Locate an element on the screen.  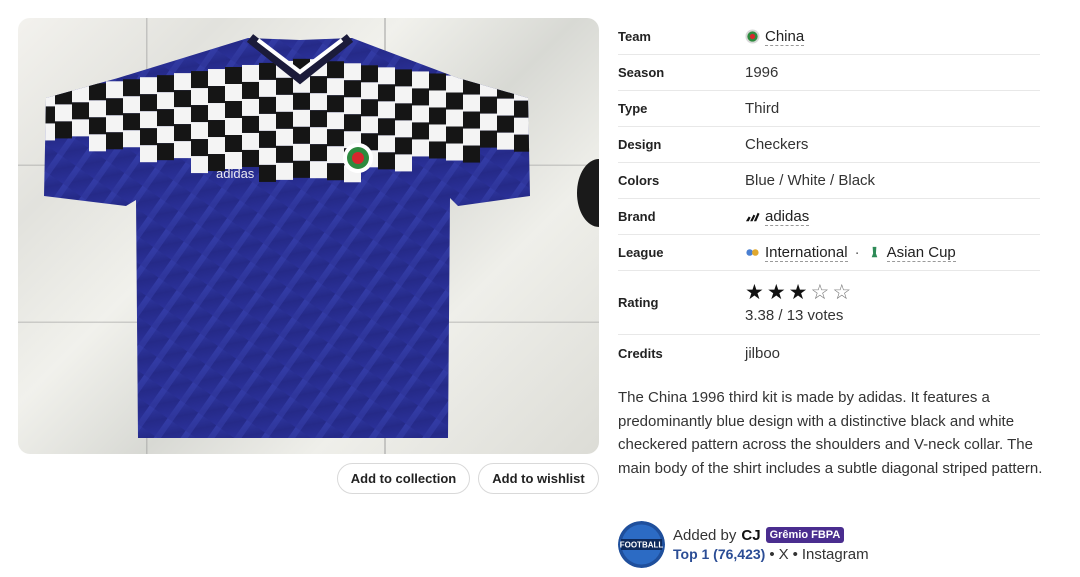
credits-label: Credits is located at coordinates (640, 353).